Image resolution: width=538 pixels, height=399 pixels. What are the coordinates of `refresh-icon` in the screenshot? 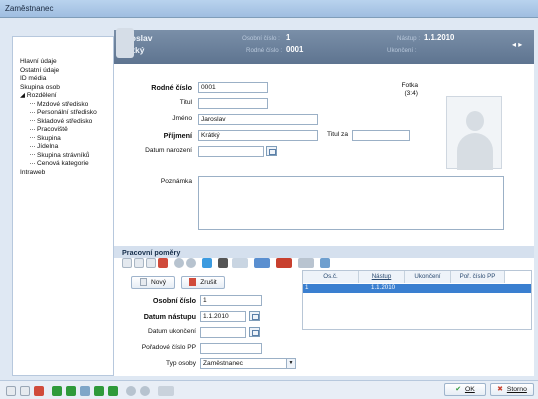 It's located at (207, 263).